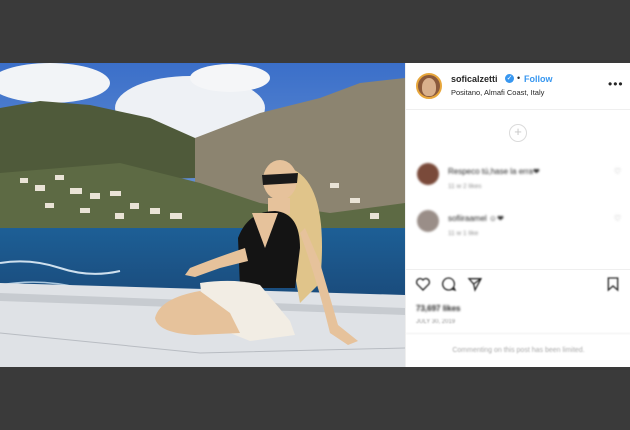 This screenshot has width=630, height=430. What do you see at coordinates (463, 233) in the screenshot?
I see `comment-meta: 11 w 1 like` at bounding box center [463, 233].